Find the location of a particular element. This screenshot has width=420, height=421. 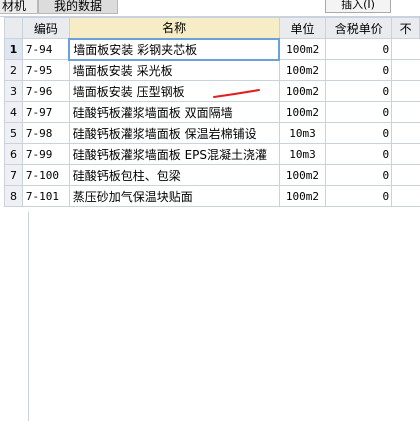

red-annotation-mark is located at coordinates (236, 93).